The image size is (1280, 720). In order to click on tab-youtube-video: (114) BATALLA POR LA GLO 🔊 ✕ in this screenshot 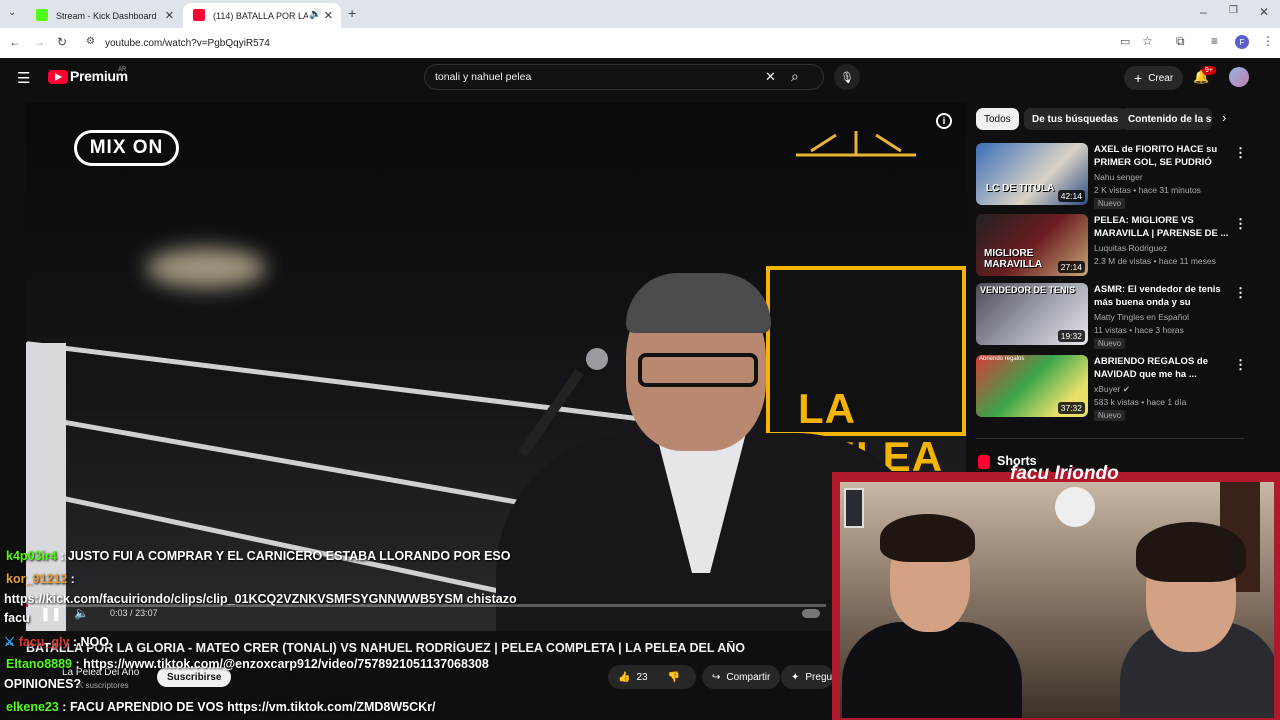, I will do `click(262, 15)`.